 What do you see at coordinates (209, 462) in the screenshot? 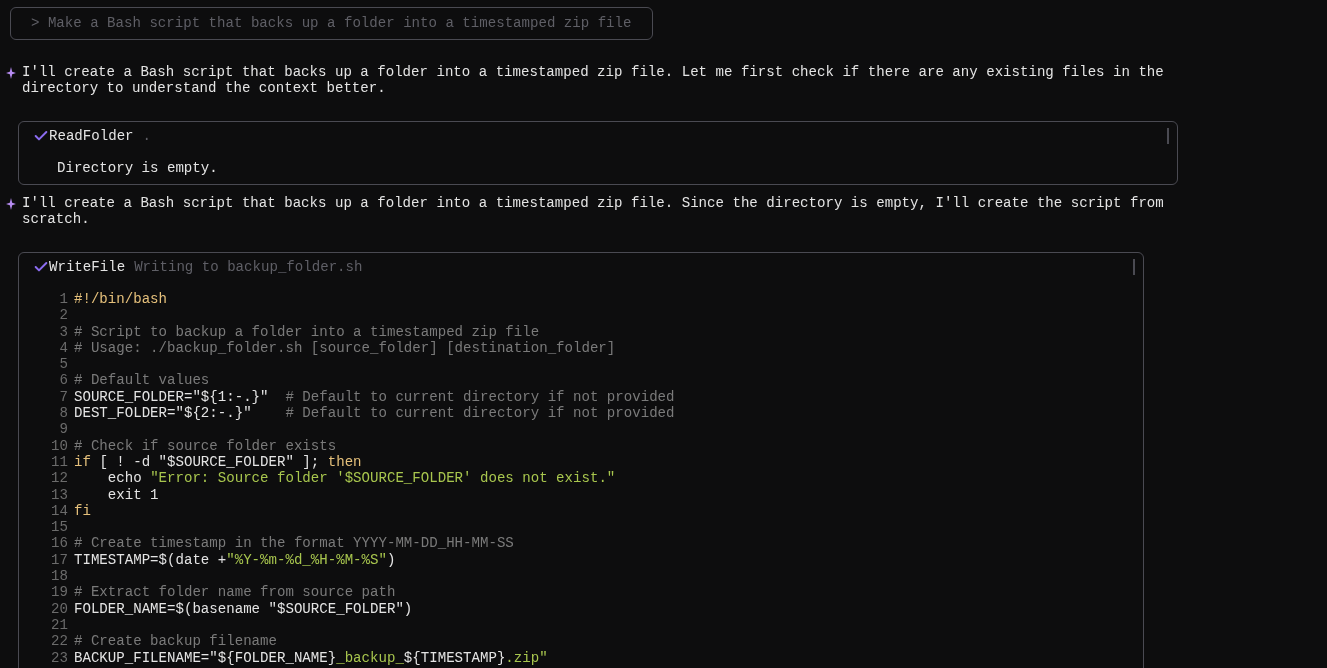
I see `code-text: [ ! -d "$SOURCE_FOLDER" ];` at bounding box center [209, 462].